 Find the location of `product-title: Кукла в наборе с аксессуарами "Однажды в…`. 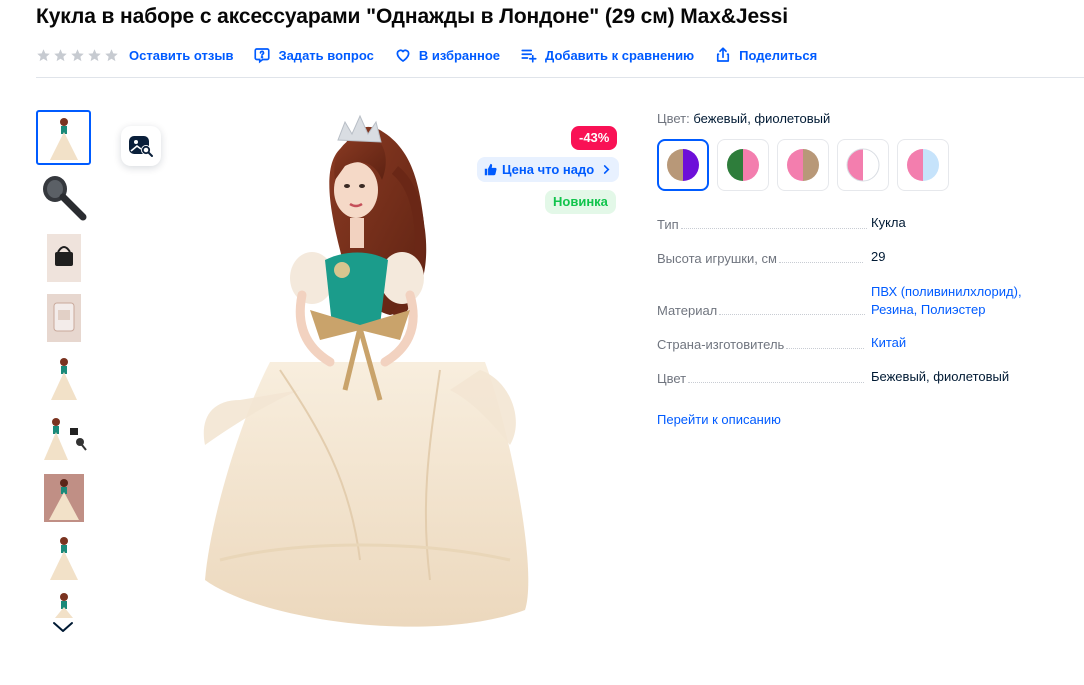

product-title: Кукла в наборе с аксессуарами "Однажды в… is located at coordinates (412, 16).